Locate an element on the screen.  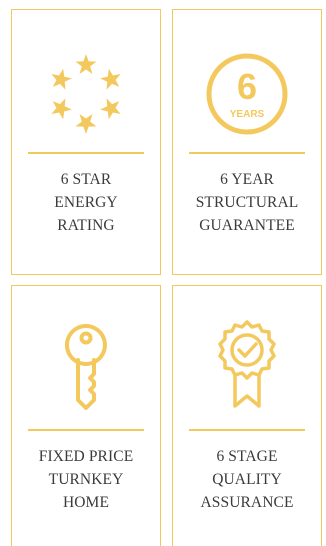
card-label: 6 STAR ENERGY RATING is located at coordinates (86, 202).